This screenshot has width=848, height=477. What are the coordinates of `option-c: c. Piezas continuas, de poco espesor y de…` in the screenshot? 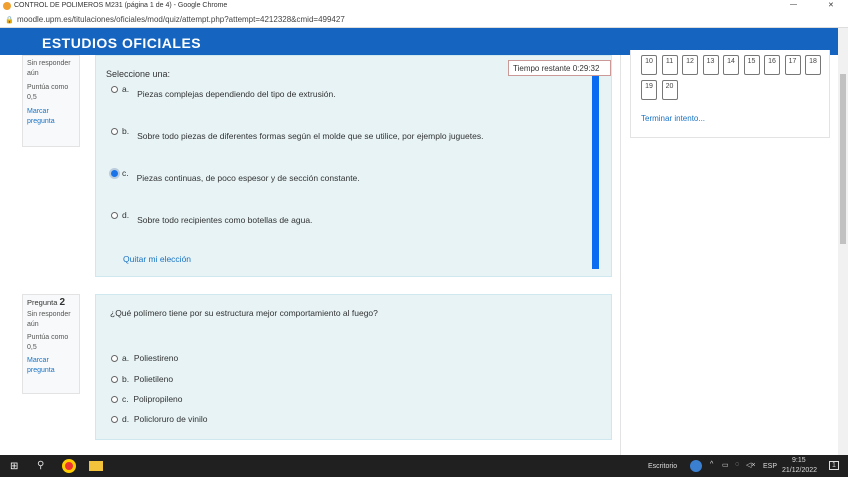 It's located at (235, 175).